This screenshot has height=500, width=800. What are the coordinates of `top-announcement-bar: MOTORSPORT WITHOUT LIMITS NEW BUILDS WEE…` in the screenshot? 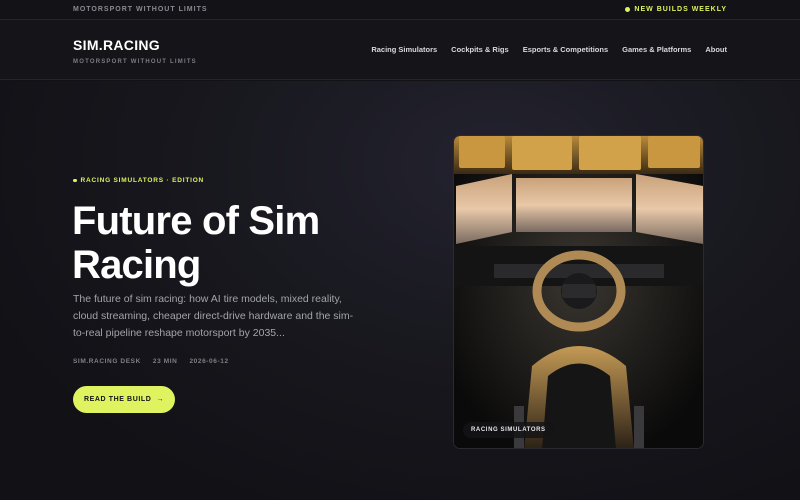 It's located at (400, 10).